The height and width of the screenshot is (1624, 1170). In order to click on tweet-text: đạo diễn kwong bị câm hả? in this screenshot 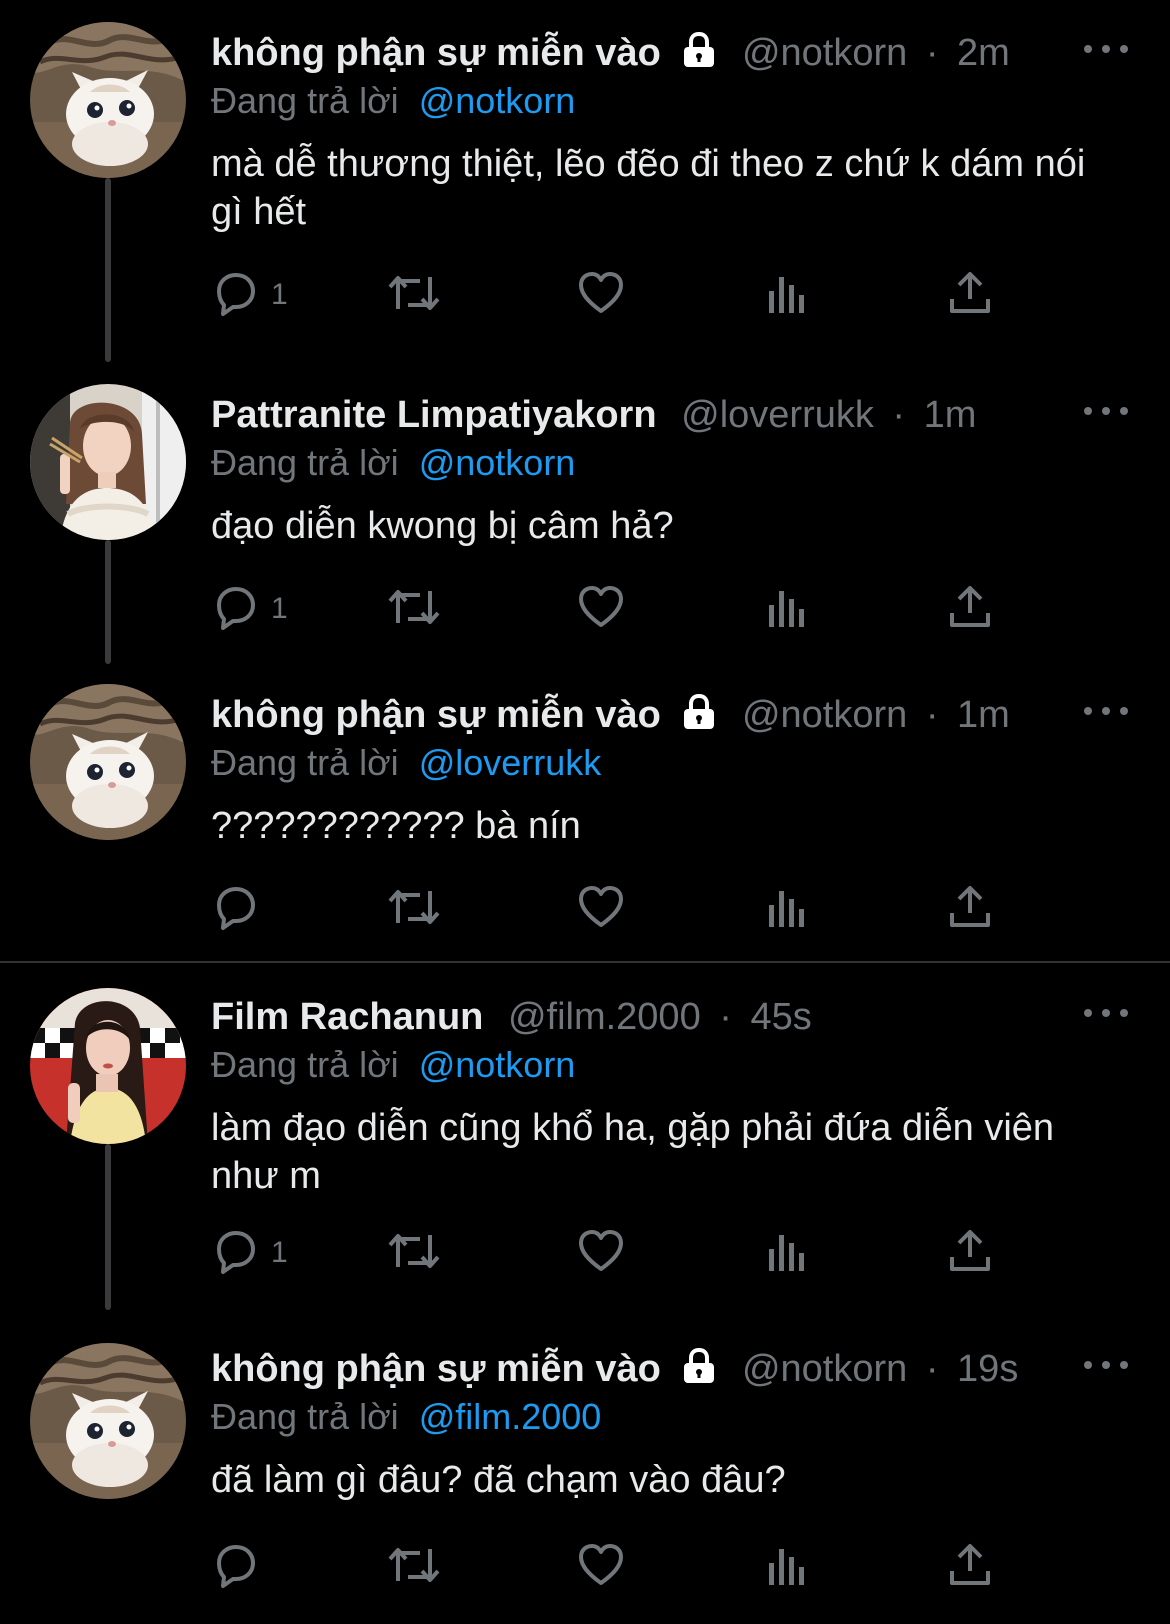, I will do `click(442, 526)`.